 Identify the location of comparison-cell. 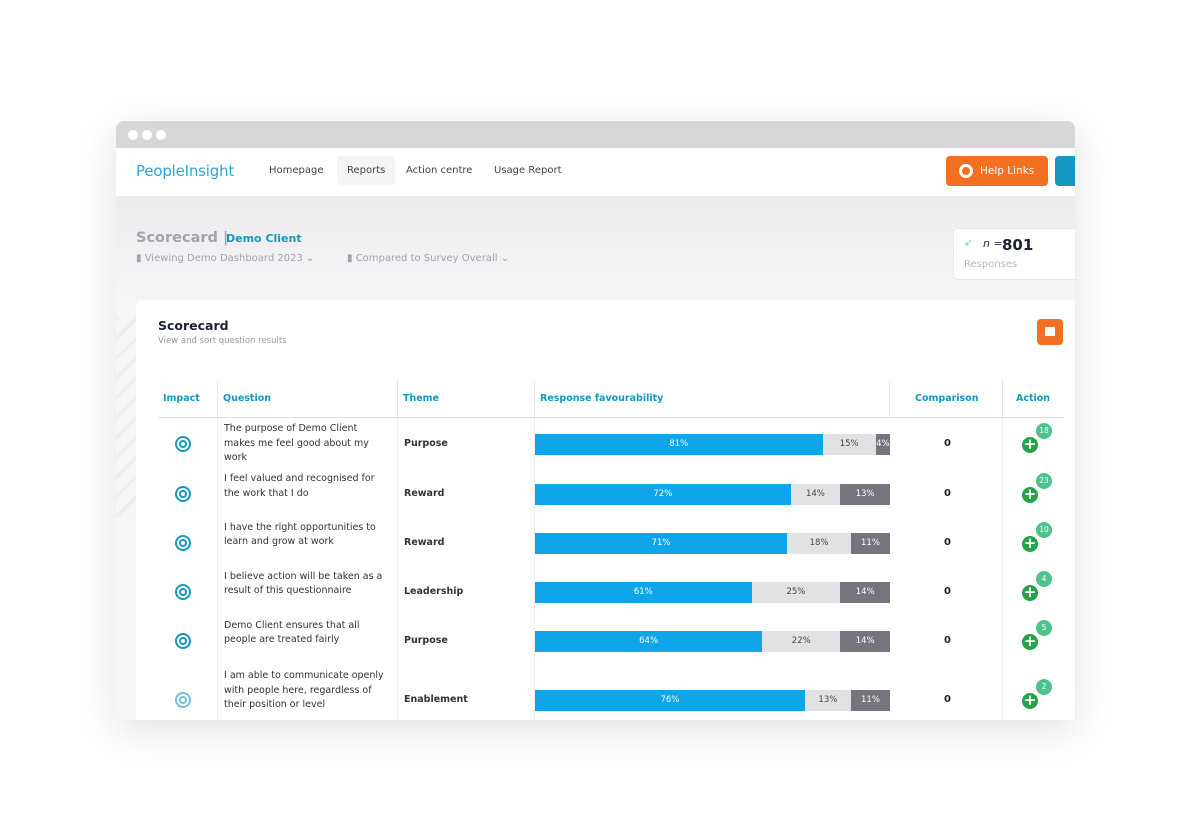
(946, 692).